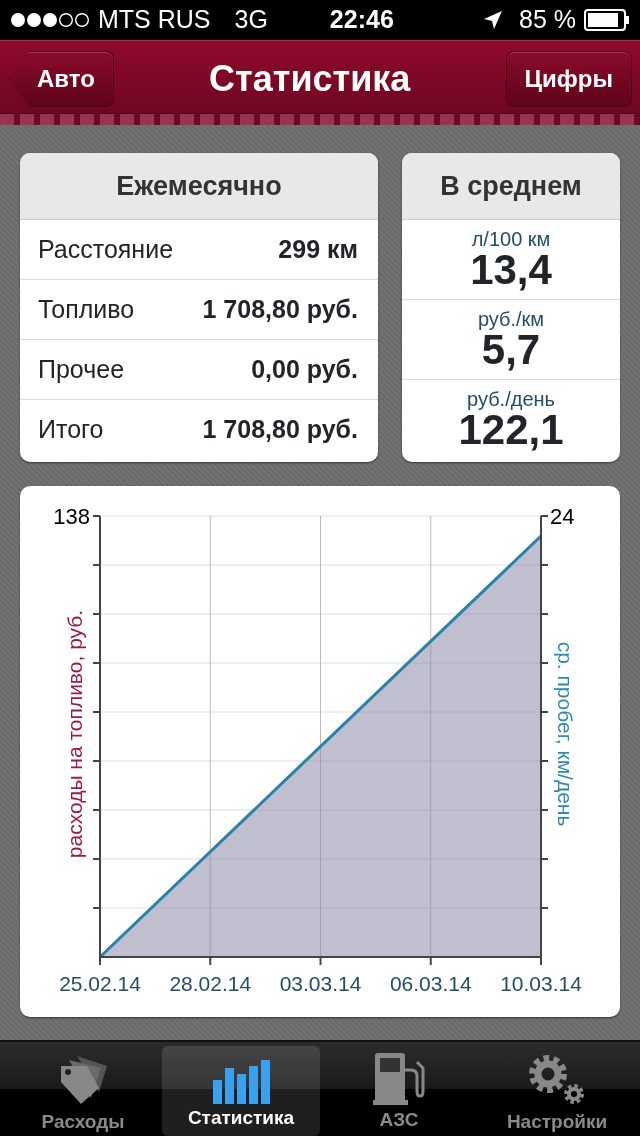 The image size is (640, 1136). What do you see at coordinates (565, 734) in the screenshot?
I see `axis-title: ср. пробег, км/день` at bounding box center [565, 734].